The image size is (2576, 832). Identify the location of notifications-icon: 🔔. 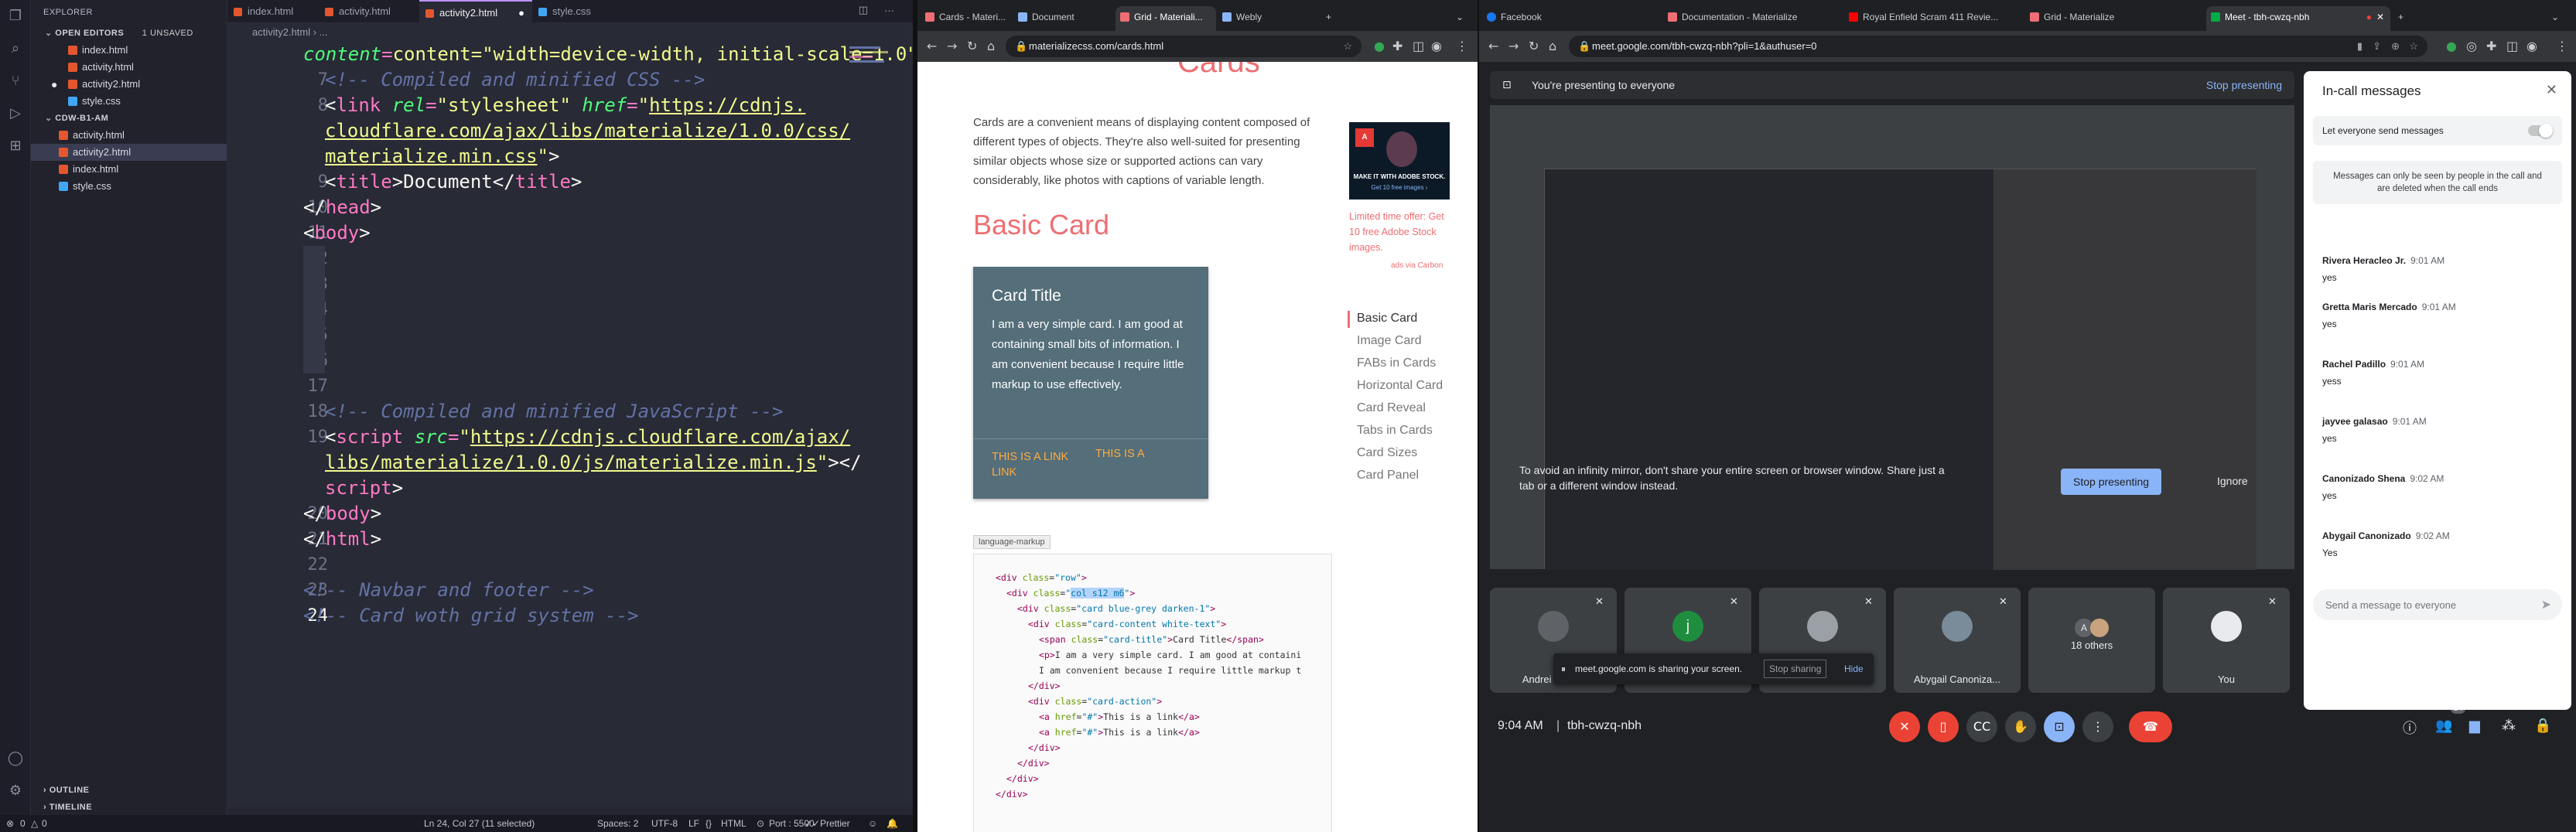
(892, 824).